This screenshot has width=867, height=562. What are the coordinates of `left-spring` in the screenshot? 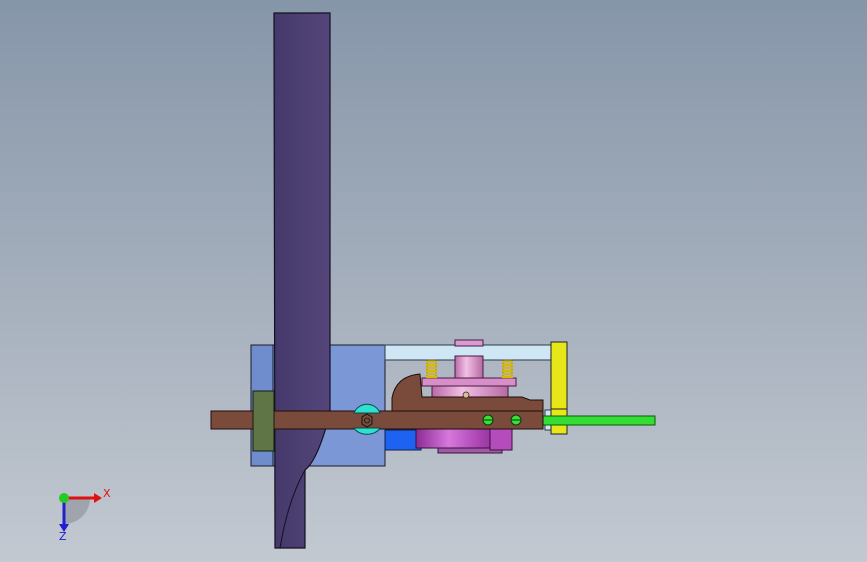 It's located at (431, 369).